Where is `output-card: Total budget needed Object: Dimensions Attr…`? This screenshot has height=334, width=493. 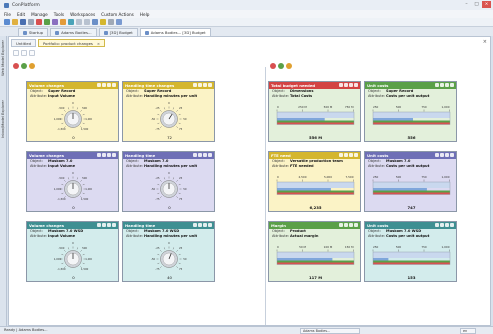 output-card: Total budget needed Object: Dimensions Attr… is located at coordinates (314, 111).